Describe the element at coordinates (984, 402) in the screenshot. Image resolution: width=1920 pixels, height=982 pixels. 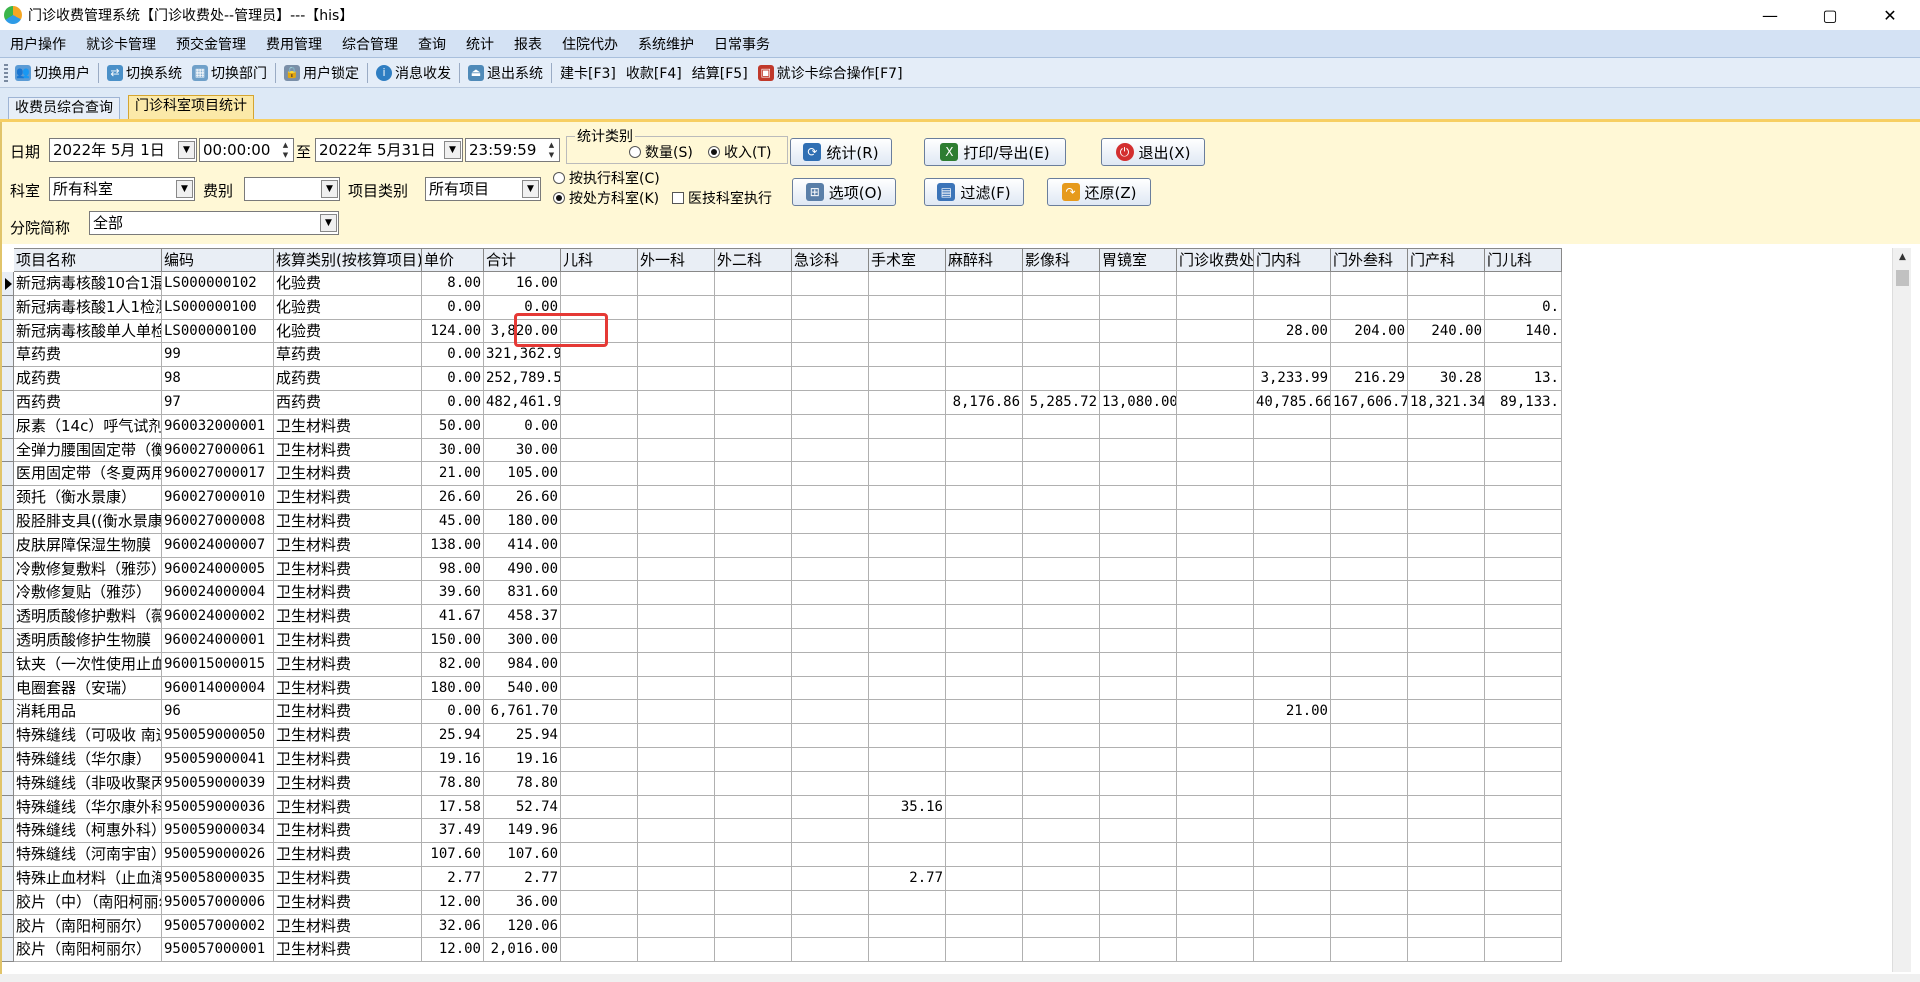
I see `cell-anesthesia: 8,176.86` at that location.